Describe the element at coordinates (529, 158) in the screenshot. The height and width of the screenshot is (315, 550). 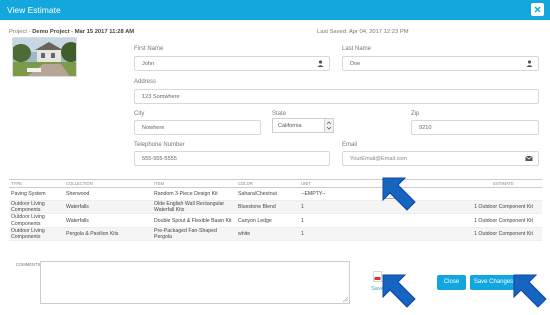
I see `envelope-icon` at that location.